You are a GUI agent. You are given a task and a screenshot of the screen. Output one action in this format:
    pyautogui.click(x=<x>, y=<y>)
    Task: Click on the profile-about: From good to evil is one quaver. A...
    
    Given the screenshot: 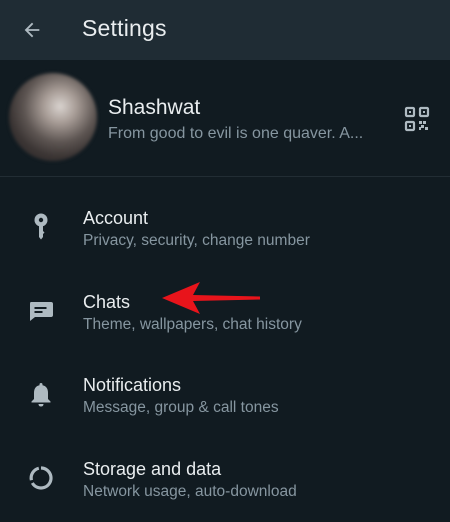 What is the action you would take?
    pyautogui.click(x=236, y=133)
    